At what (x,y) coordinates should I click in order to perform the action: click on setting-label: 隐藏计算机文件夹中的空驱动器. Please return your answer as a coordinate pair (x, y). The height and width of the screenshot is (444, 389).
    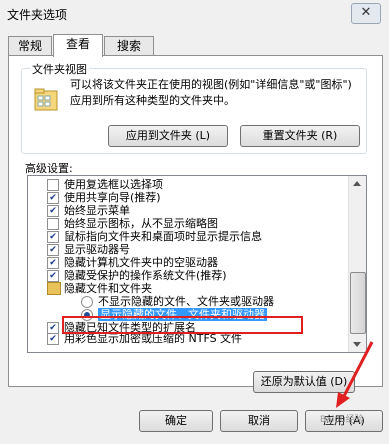
    Looking at the image, I should click on (141, 262).